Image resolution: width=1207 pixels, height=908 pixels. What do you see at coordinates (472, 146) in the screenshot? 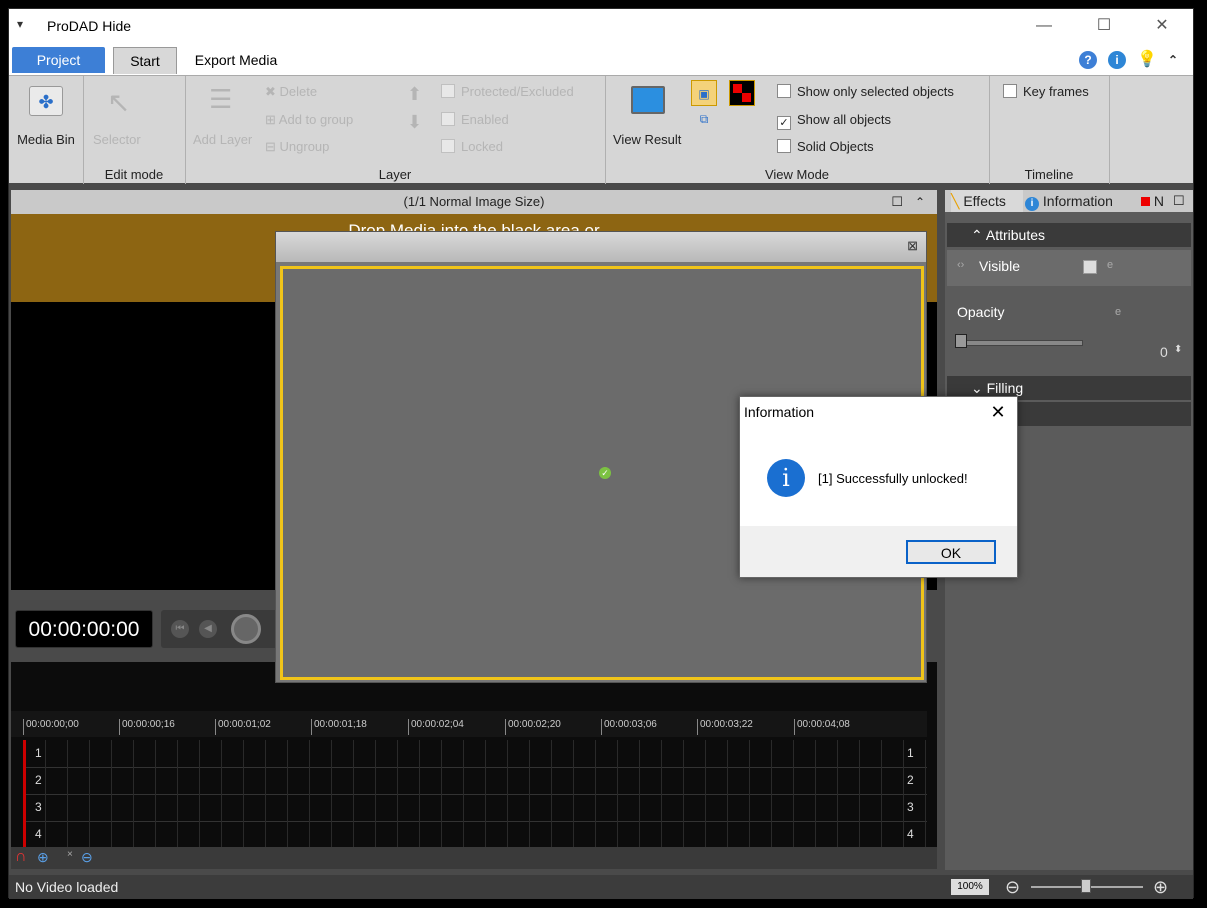
I see `locked-checkbox: Locked` at bounding box center [472, 146].